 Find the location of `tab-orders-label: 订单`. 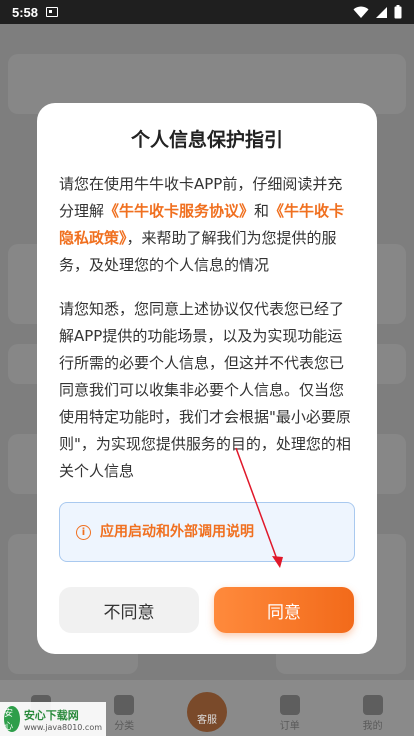

tab-orders-label: 订单 is located at coordinates (289, 726).